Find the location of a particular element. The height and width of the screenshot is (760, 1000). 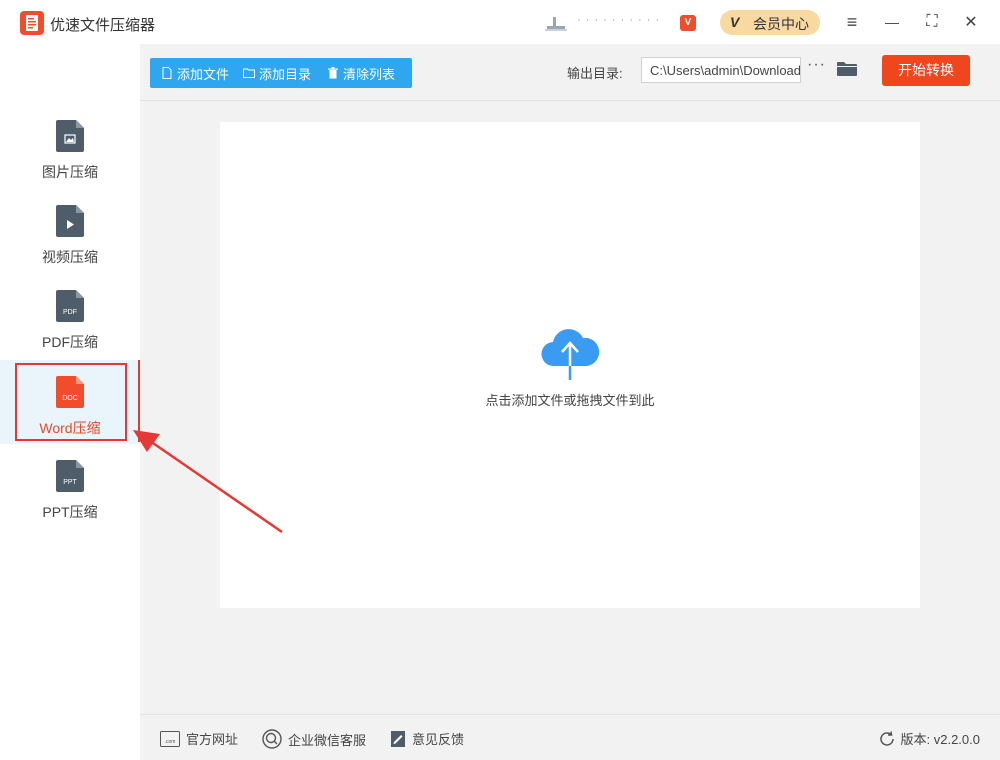

website-link: .com 官方网址 is located at coordinates (199, 738).